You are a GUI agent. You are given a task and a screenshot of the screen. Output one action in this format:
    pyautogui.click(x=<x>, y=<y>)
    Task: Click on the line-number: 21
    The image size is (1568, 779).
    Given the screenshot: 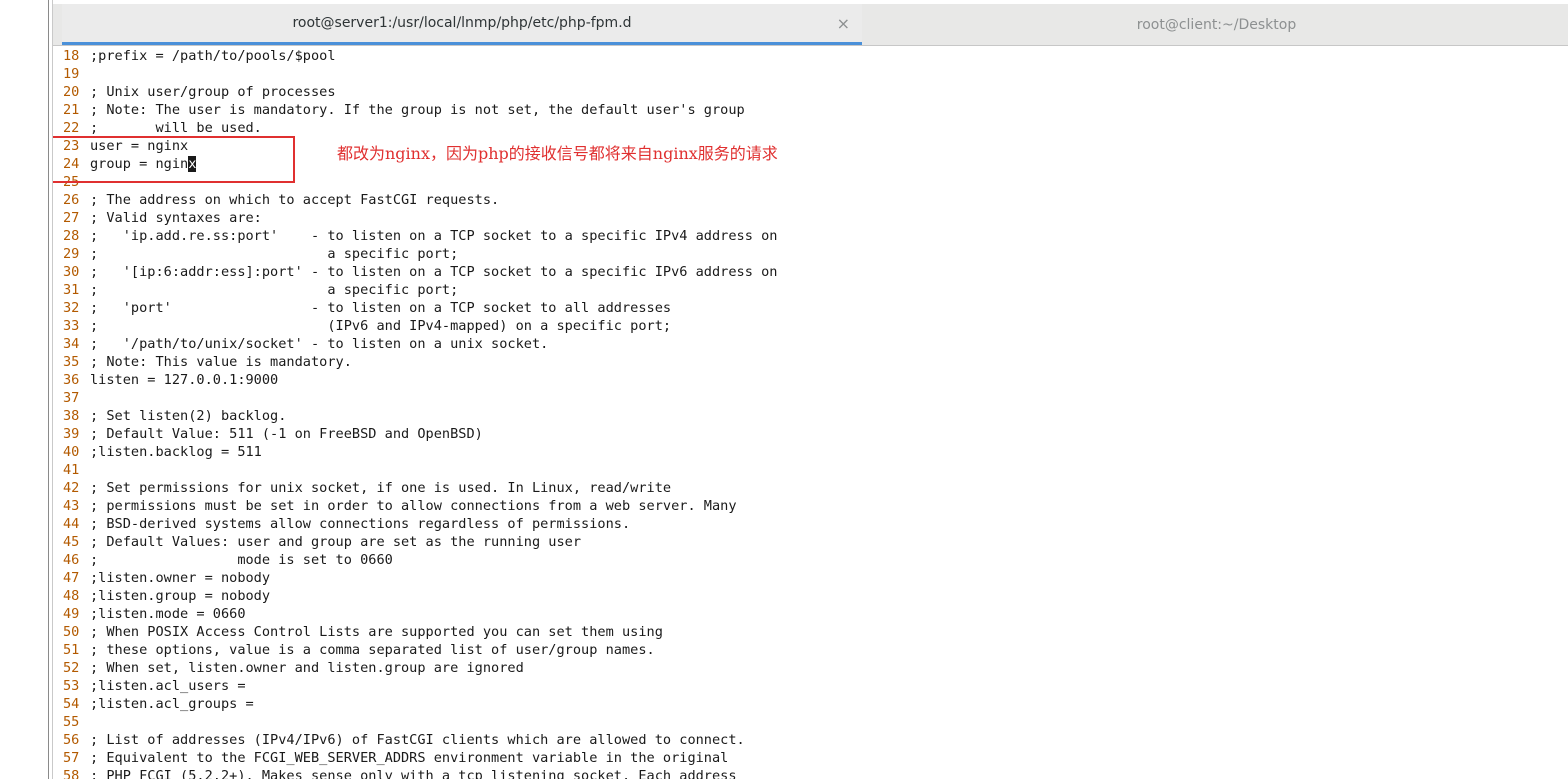 What is the action you would take?
    pyautogui.click(x=71, y=110)
    